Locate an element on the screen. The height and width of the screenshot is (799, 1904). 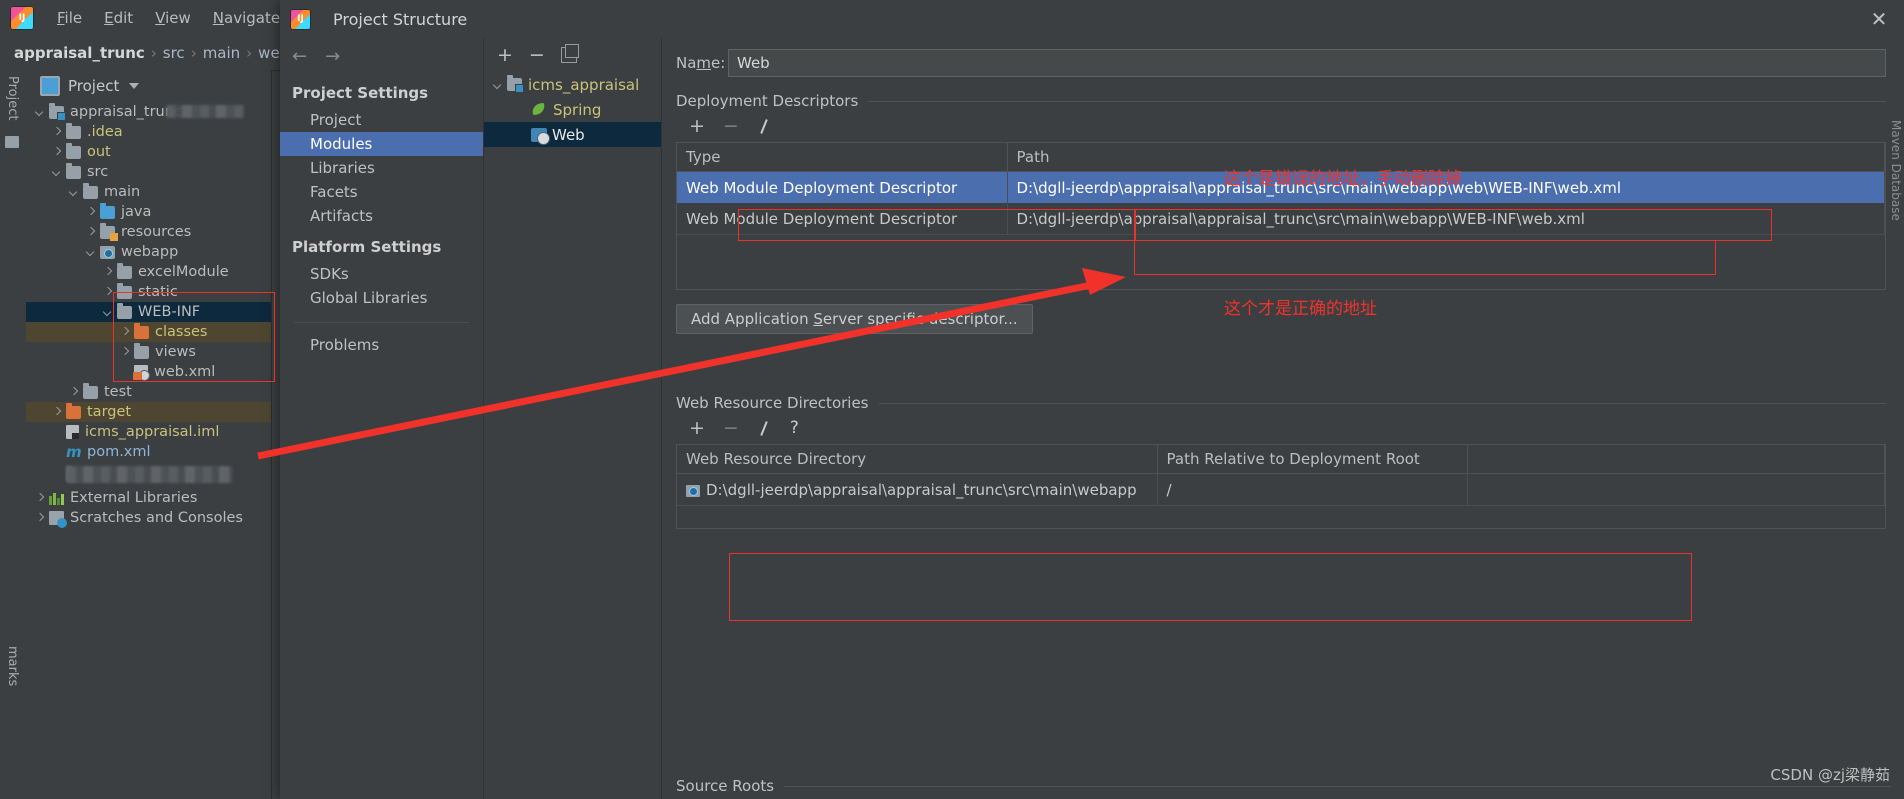
module-item-web: Web is located at coordinates (572, 134).